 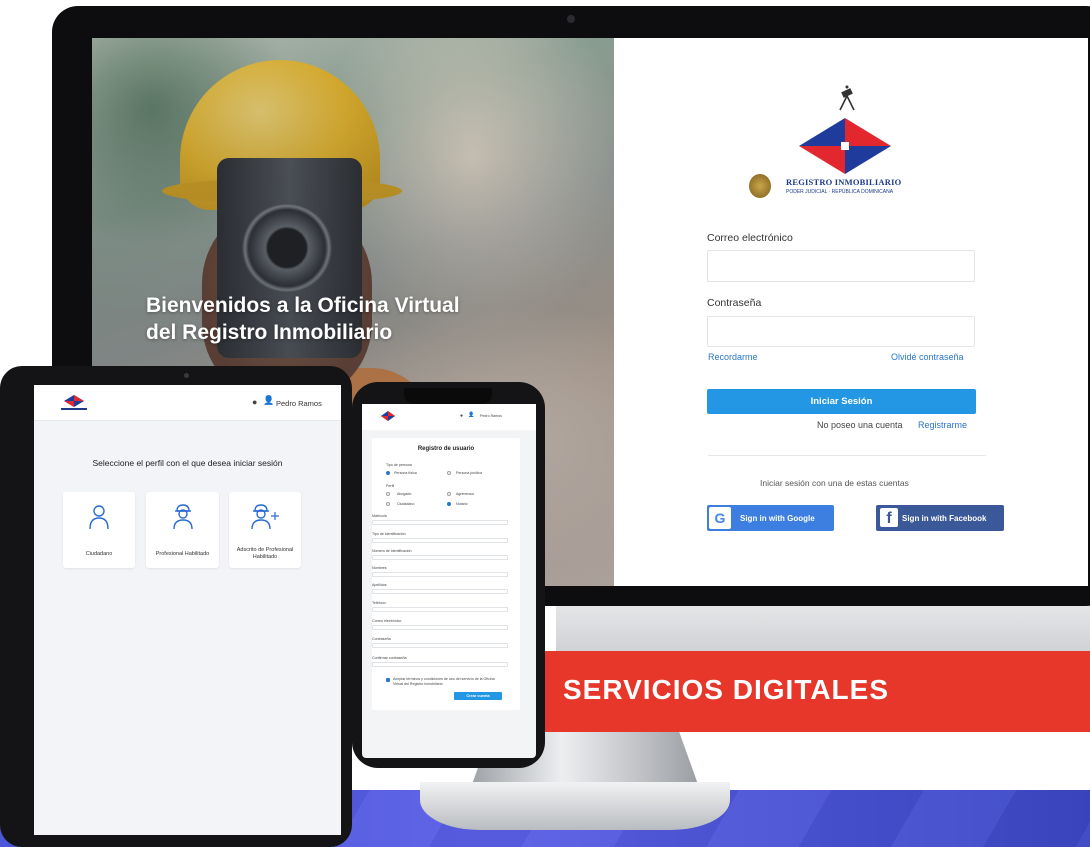 What do you see at coordinates (265, 520) in the screenshot?
I see `add-worker-icon` at bounding box center [265, 520].